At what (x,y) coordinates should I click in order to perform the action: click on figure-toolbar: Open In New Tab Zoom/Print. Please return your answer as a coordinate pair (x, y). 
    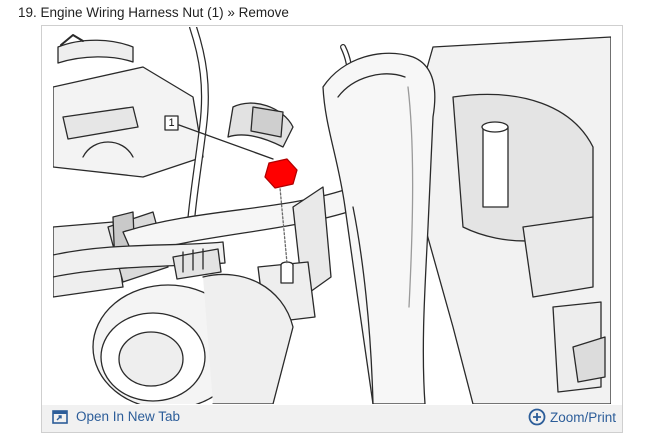
    Looking at the image, I should click on (332, 418).